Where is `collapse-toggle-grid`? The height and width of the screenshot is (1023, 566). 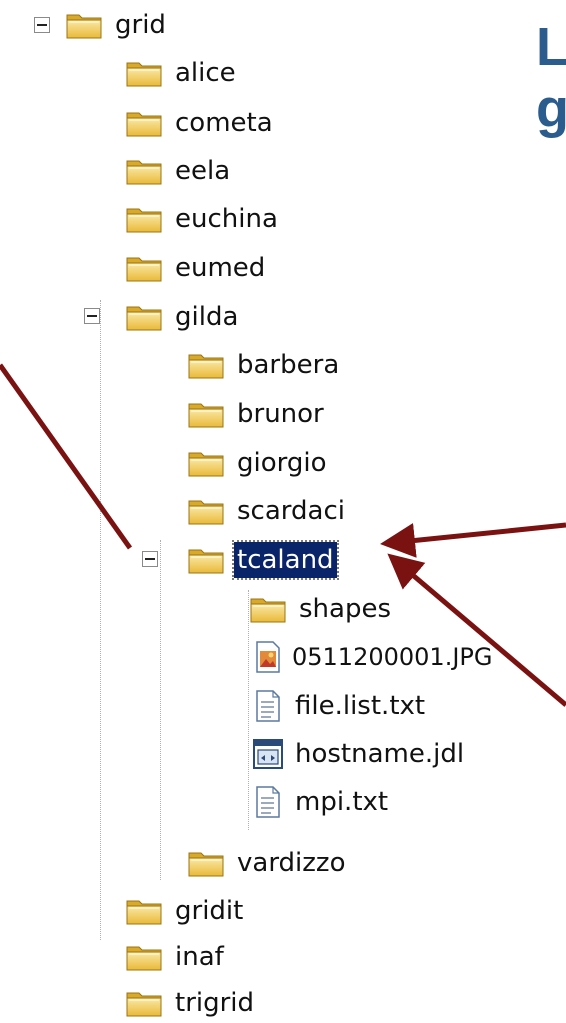 collapse-toggle-grid is located at coordinates (42, 25).